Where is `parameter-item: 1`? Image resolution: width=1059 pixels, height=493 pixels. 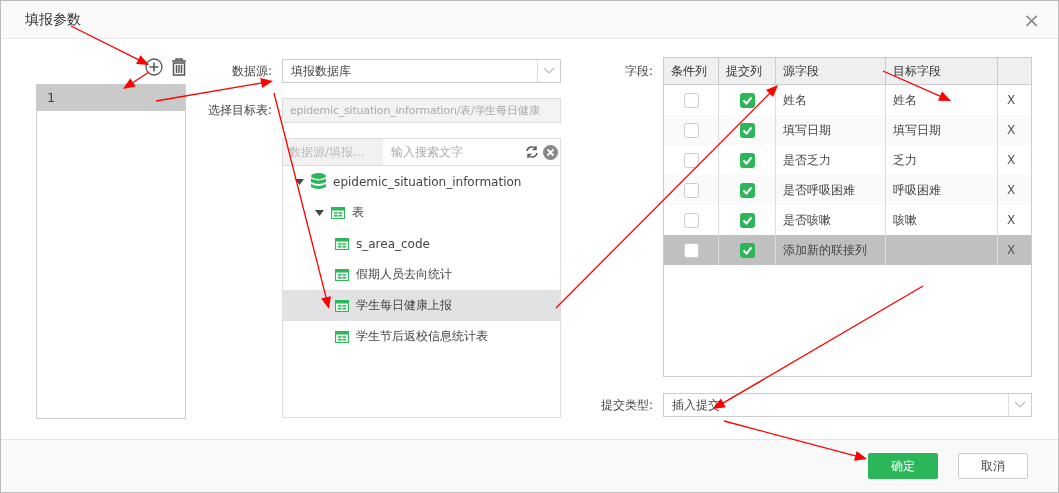
parameter-item: 1 is located at coordinates (111, 98).